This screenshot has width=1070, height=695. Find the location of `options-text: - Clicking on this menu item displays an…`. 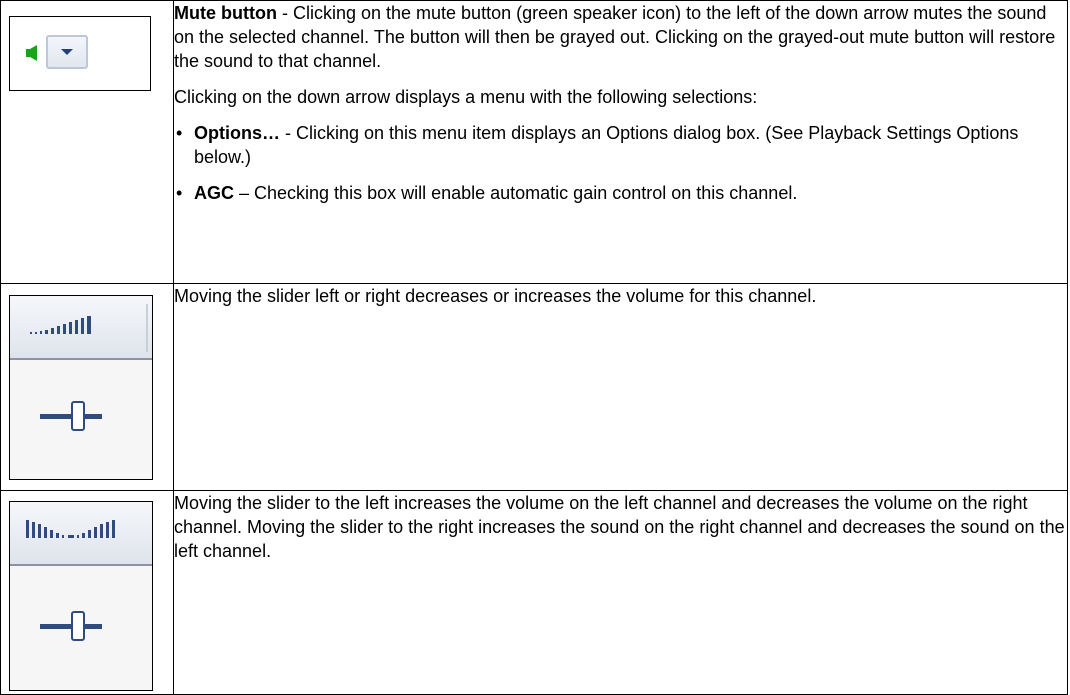

options-text: - Clicking on this menu item displays an… is located at coordinates (606, 145).